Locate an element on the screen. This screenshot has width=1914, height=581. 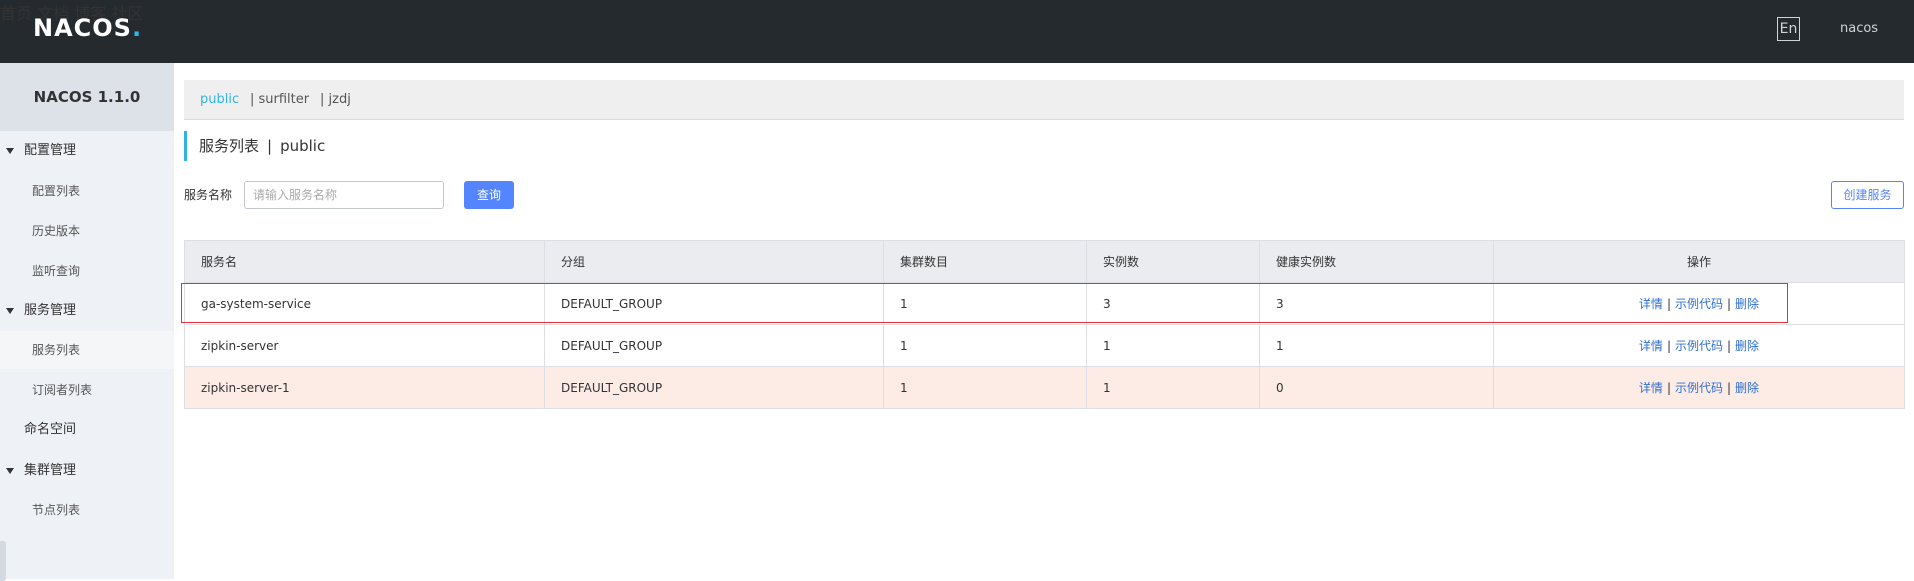
service-name-input is located at coordinates (344, 195).